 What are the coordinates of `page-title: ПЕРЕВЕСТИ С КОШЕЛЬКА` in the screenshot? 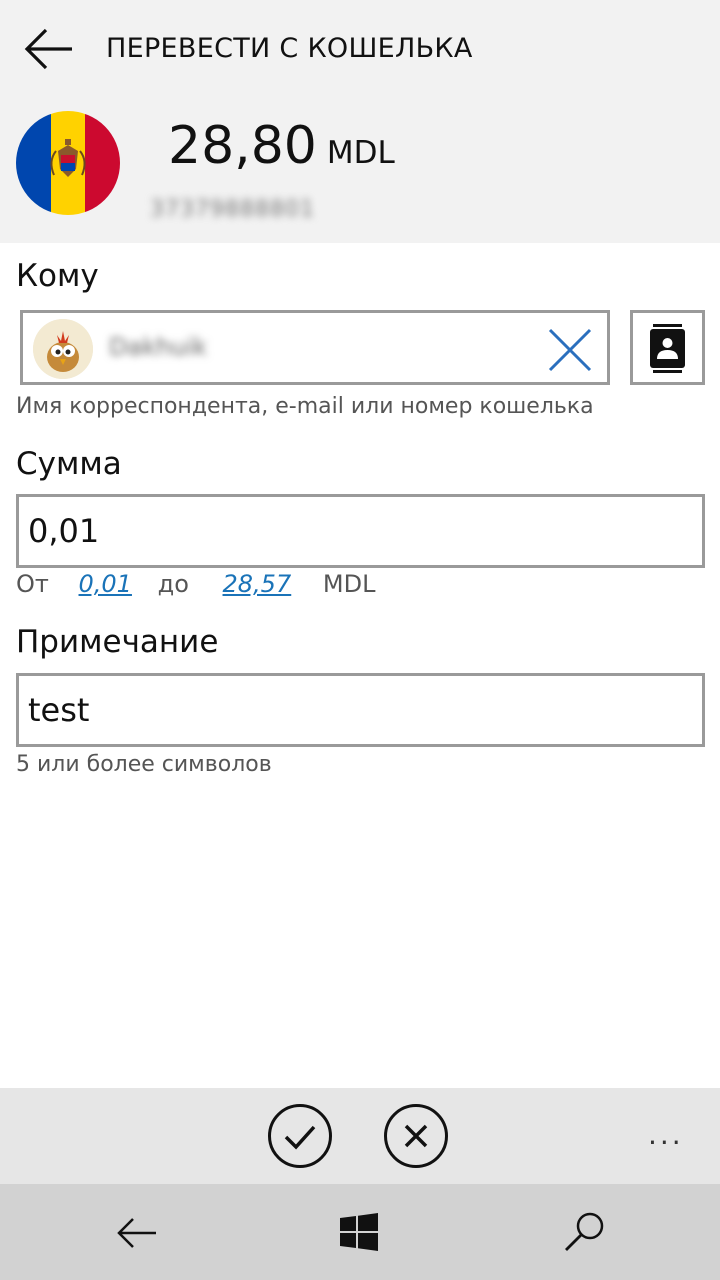 It's located at (289, 48).